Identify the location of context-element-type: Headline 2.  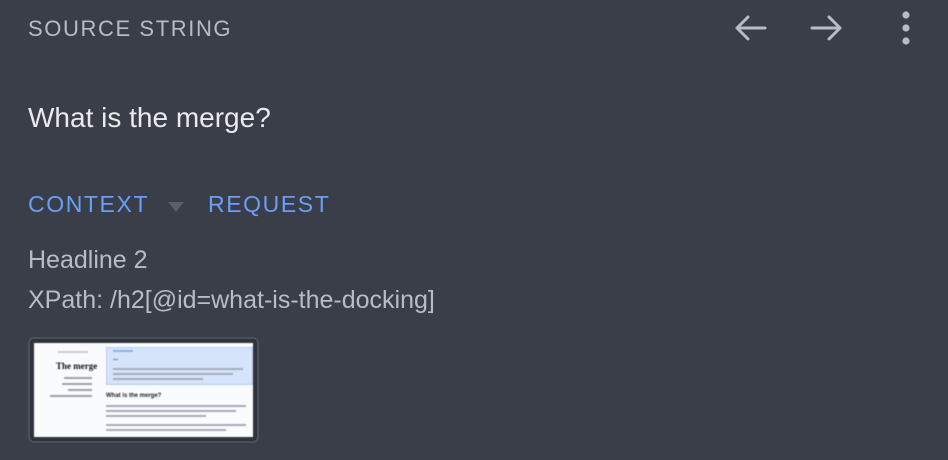
(88, 260).